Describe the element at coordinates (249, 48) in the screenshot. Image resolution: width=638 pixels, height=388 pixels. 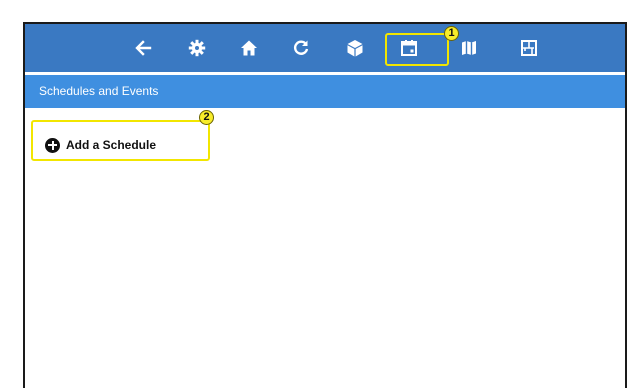
I see `home-icon` at that location.